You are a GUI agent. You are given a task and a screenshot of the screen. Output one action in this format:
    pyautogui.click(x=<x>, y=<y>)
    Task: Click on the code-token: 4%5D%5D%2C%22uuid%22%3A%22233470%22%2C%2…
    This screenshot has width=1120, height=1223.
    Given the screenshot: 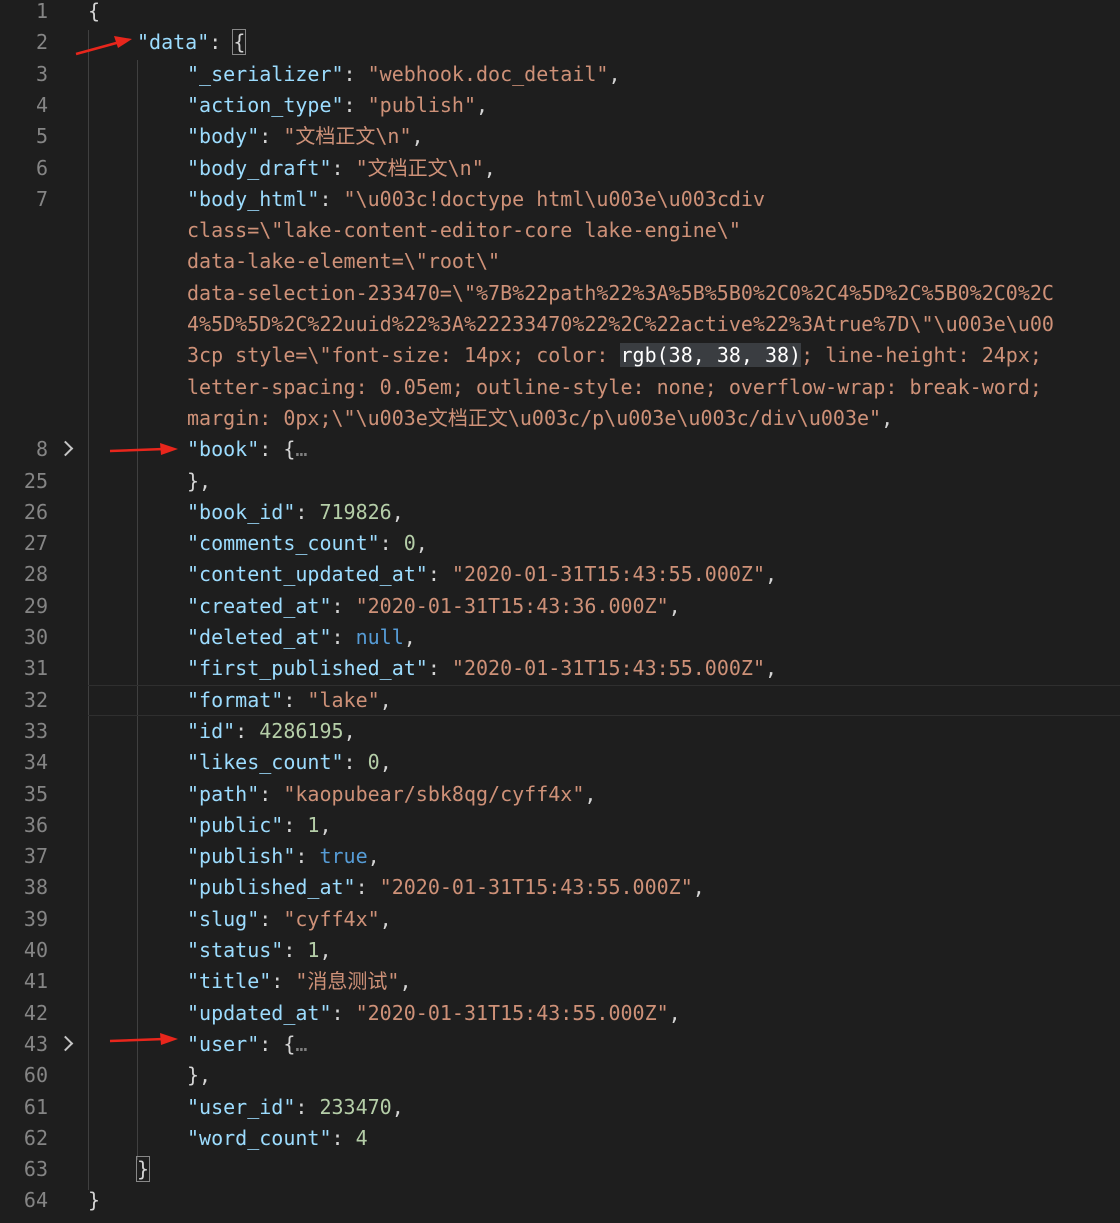 What is the action you would take?
    pyautogui.click(x=620, y=324)
    